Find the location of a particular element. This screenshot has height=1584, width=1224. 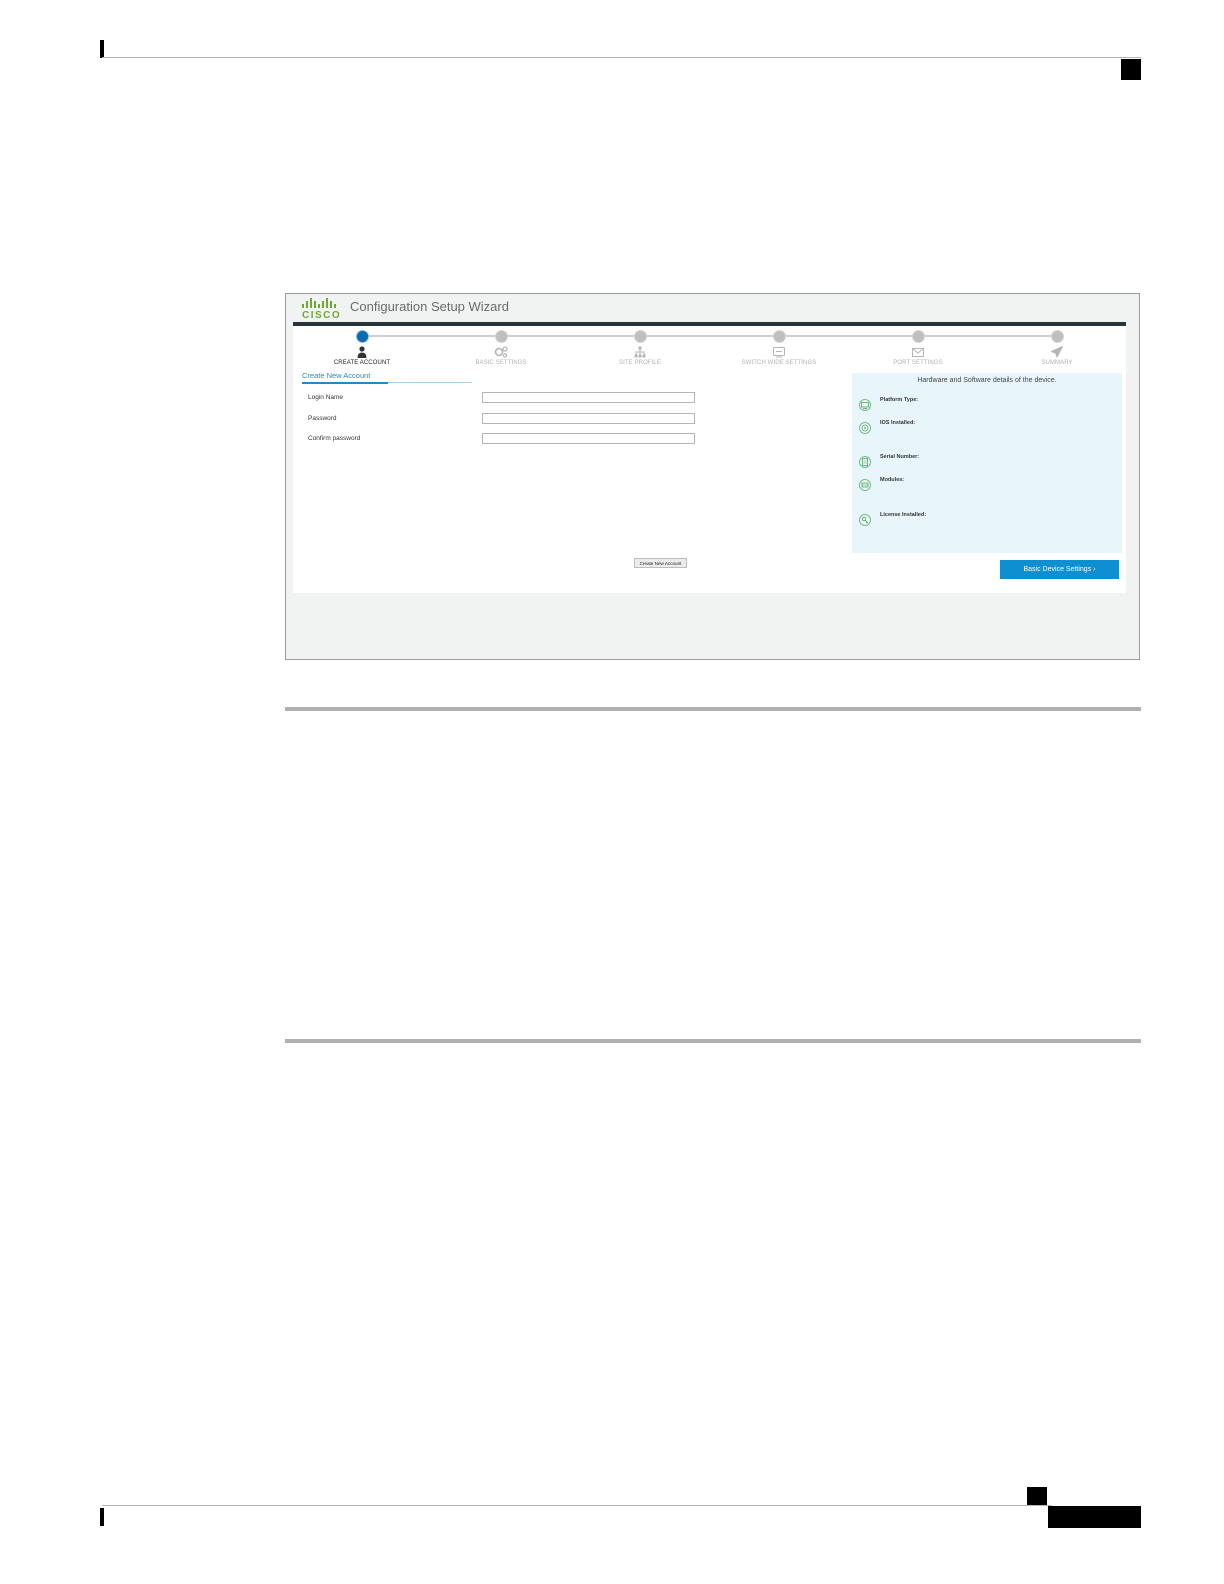

step-create-account: CREATE ACCOUNT is located at coordinates (362, 348).